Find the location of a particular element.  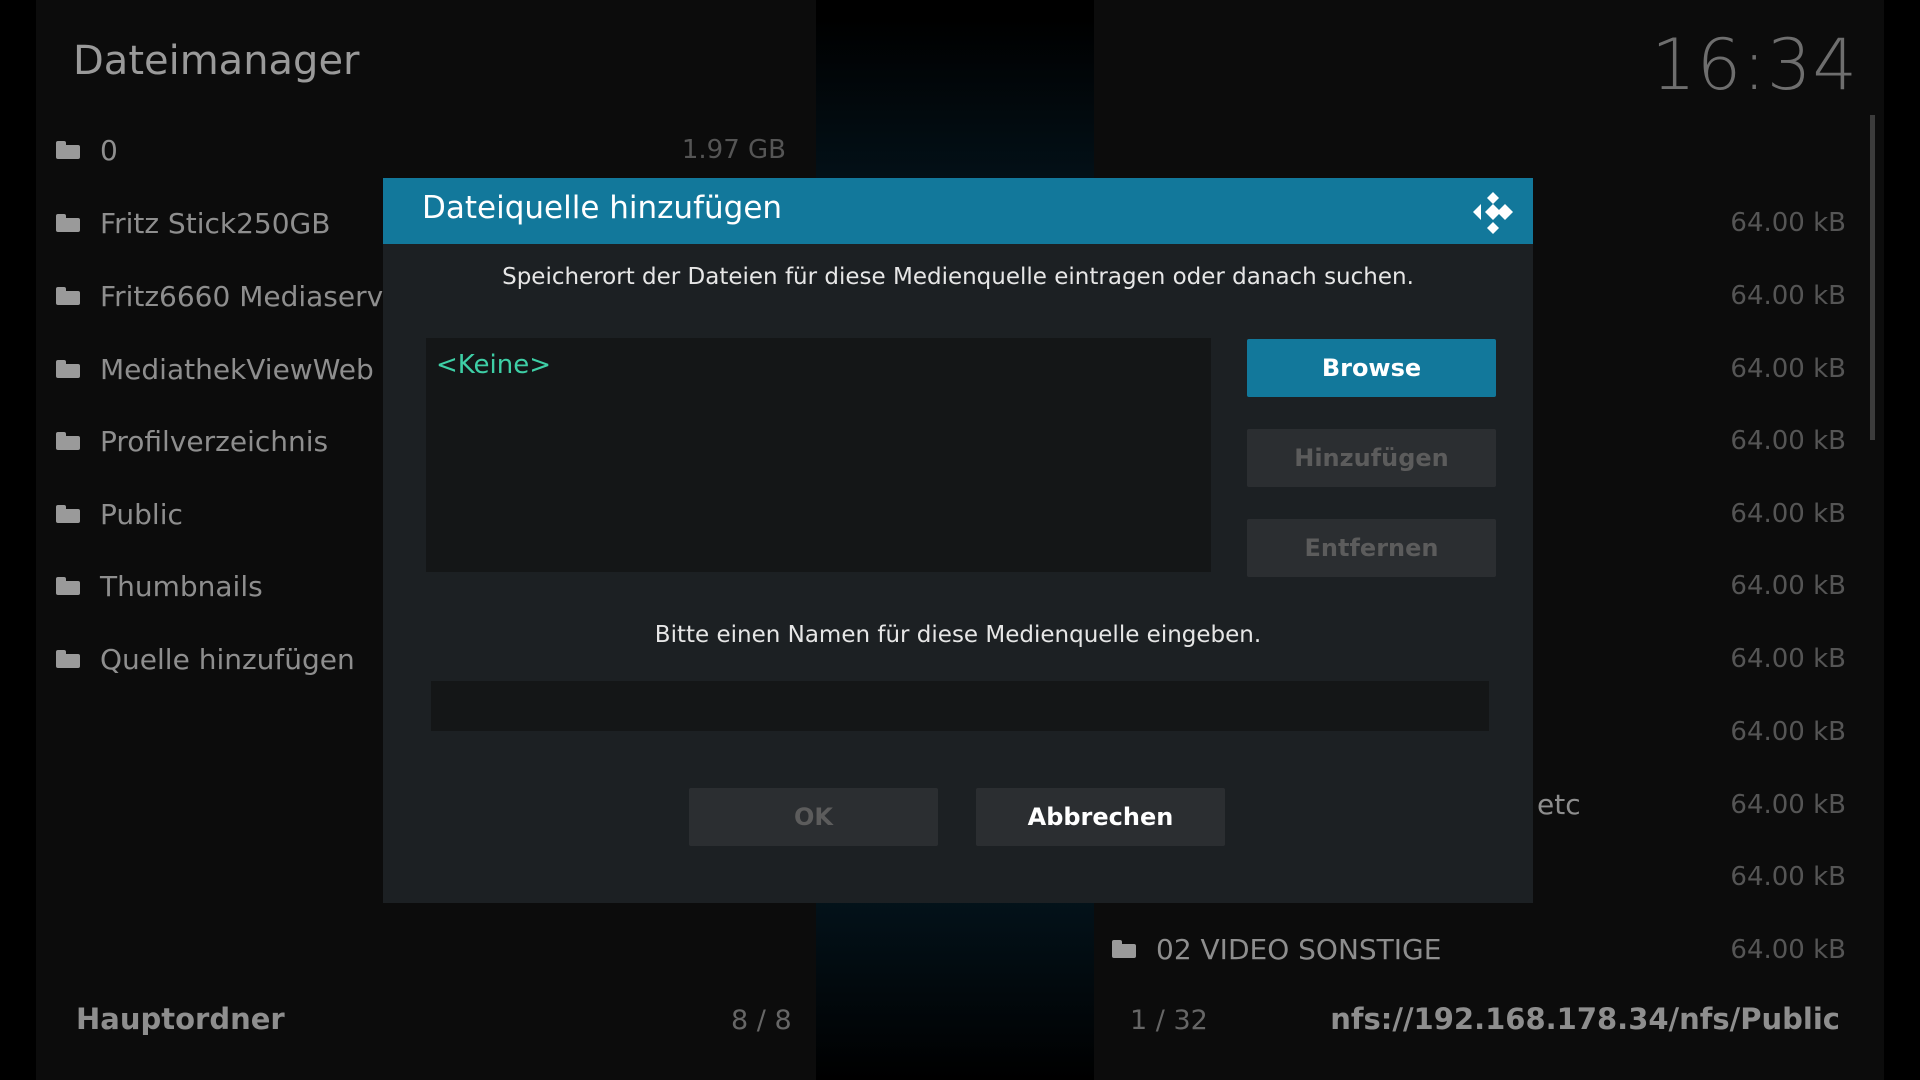

cancel-button: Abbrechen is located at coordinates (1100, 817).